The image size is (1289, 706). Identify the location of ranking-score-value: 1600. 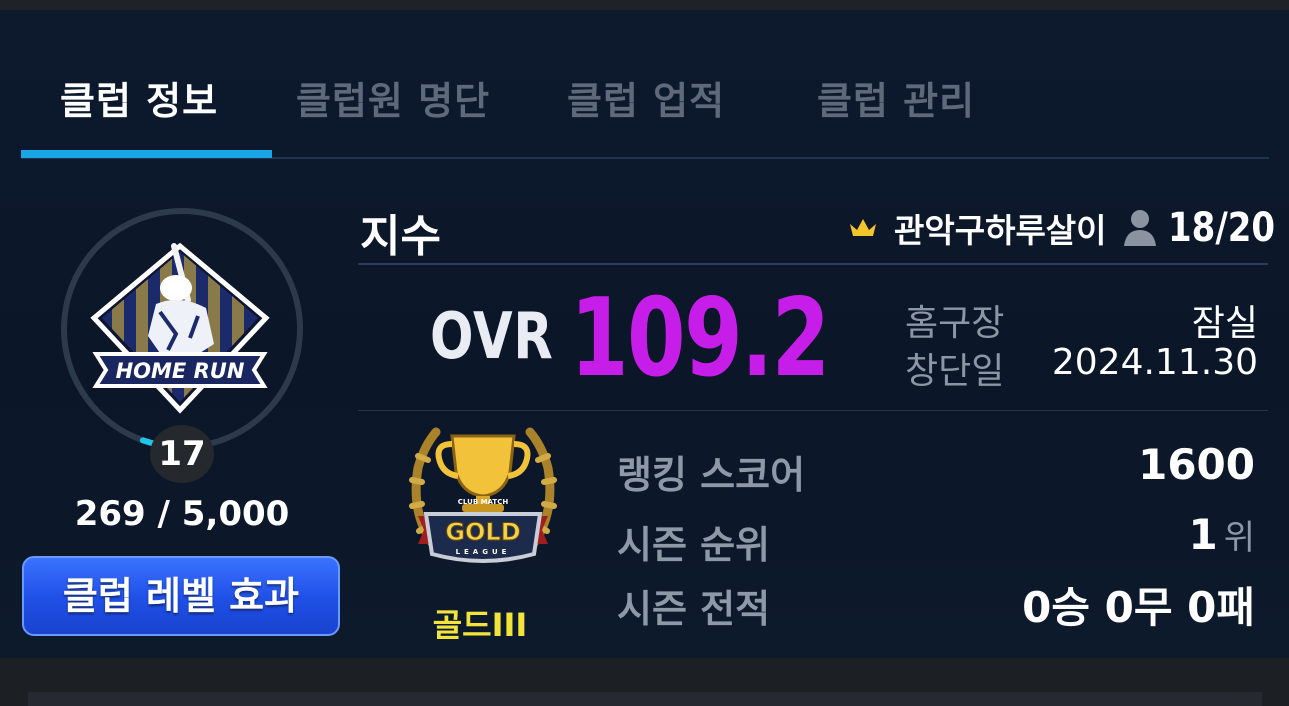
(1196, 464).